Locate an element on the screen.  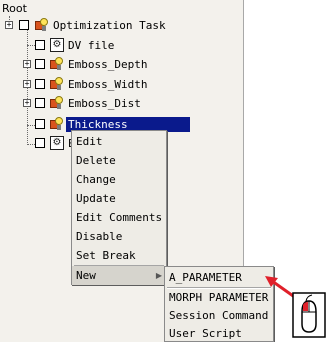
menu-item-new: New ▶ is located at coordinates (119, 275).